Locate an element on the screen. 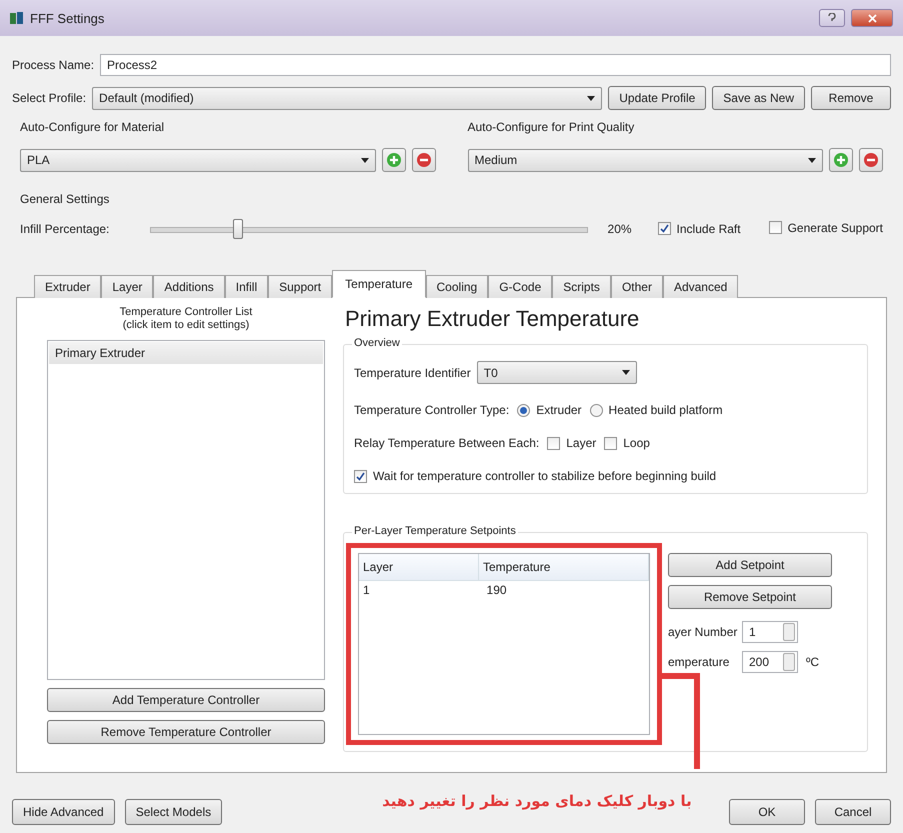  unit-label: ºC is located at coordinates (813, 662).